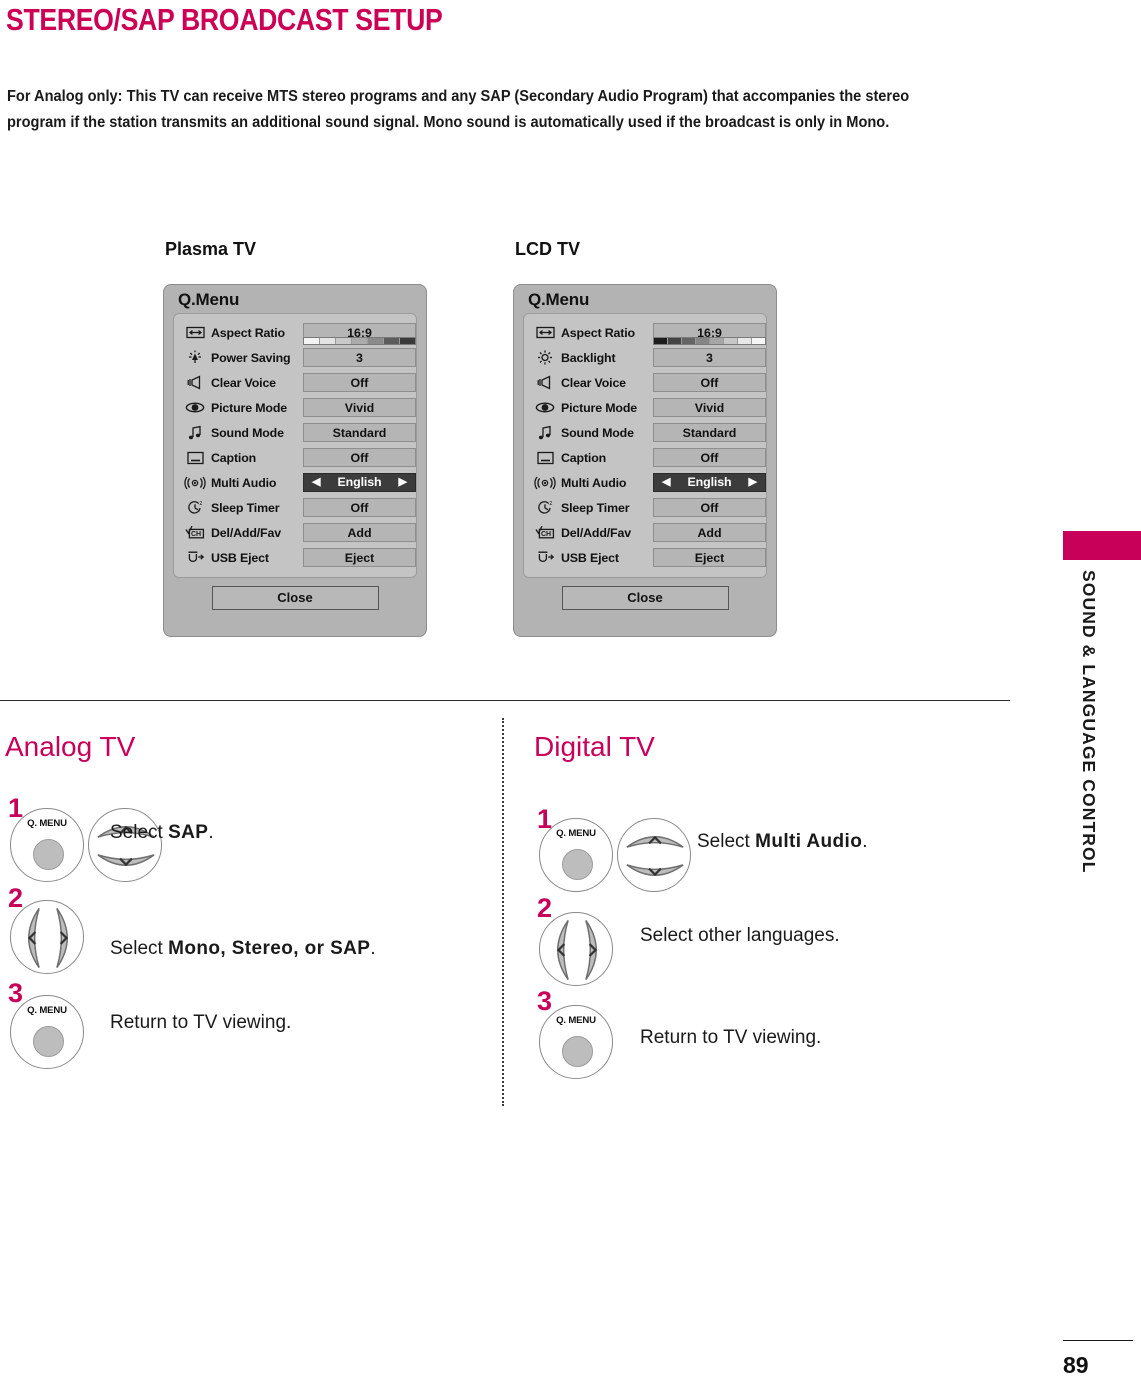  I want to click on step-instruction: Select Mono, Stereo, or SAP., so click(243, 949).